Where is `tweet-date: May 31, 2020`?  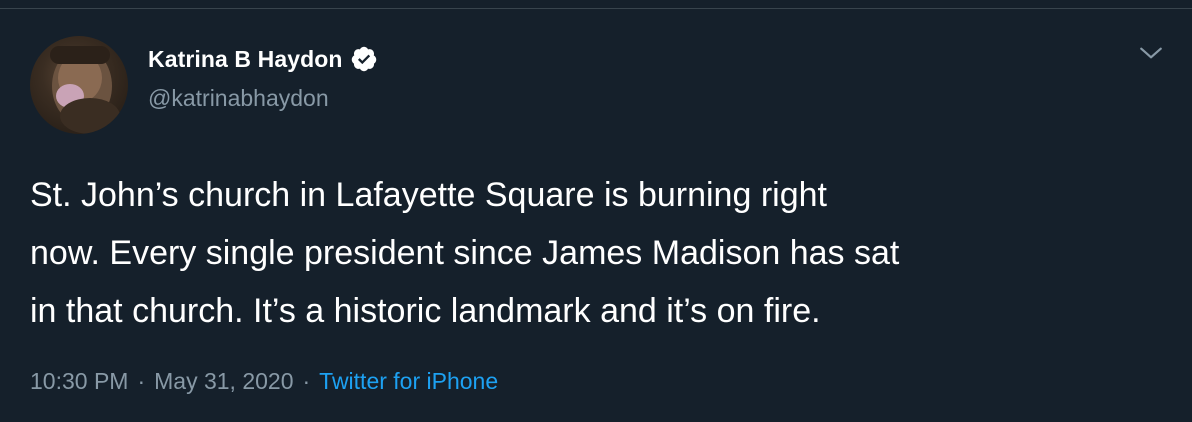 tweet-date: May 31, 2020 is located at coordinates (223, 381).